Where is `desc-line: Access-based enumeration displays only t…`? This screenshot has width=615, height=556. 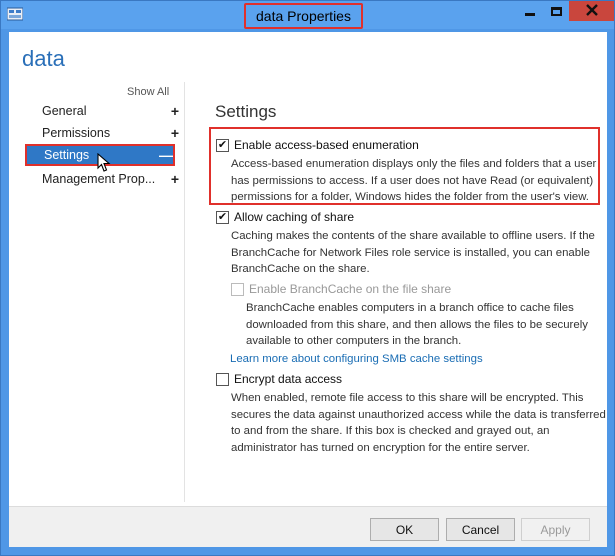 desc-line: Access-based enumeration displays only t… is located at coordinates (414, 164).